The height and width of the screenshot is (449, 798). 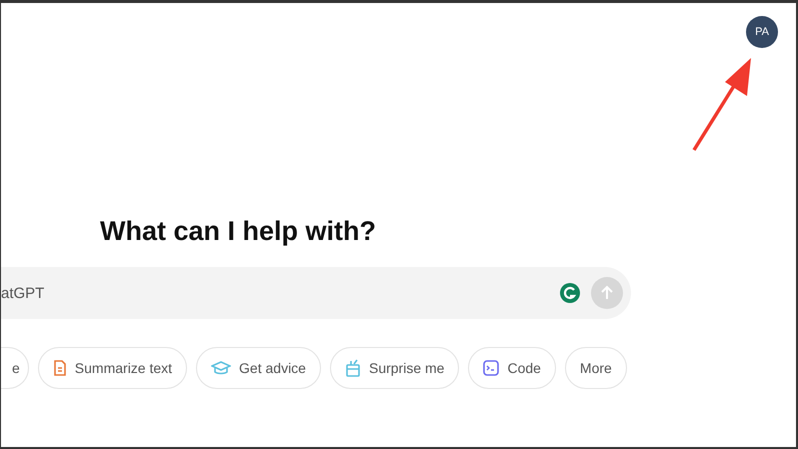 What do you see at coordinates (352, 368) in the screenshot?
I see `gift-icon` at bounding box center [352, 368].